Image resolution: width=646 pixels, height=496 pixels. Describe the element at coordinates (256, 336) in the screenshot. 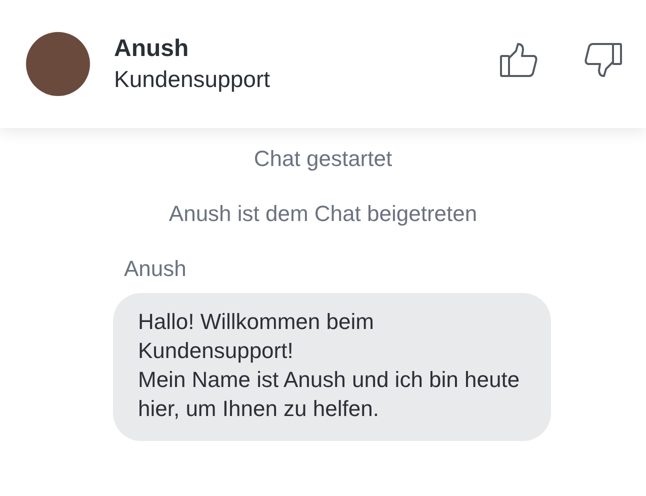

I see `message-text: Hallo! Willkommen beim Kundensupport!` at that location.